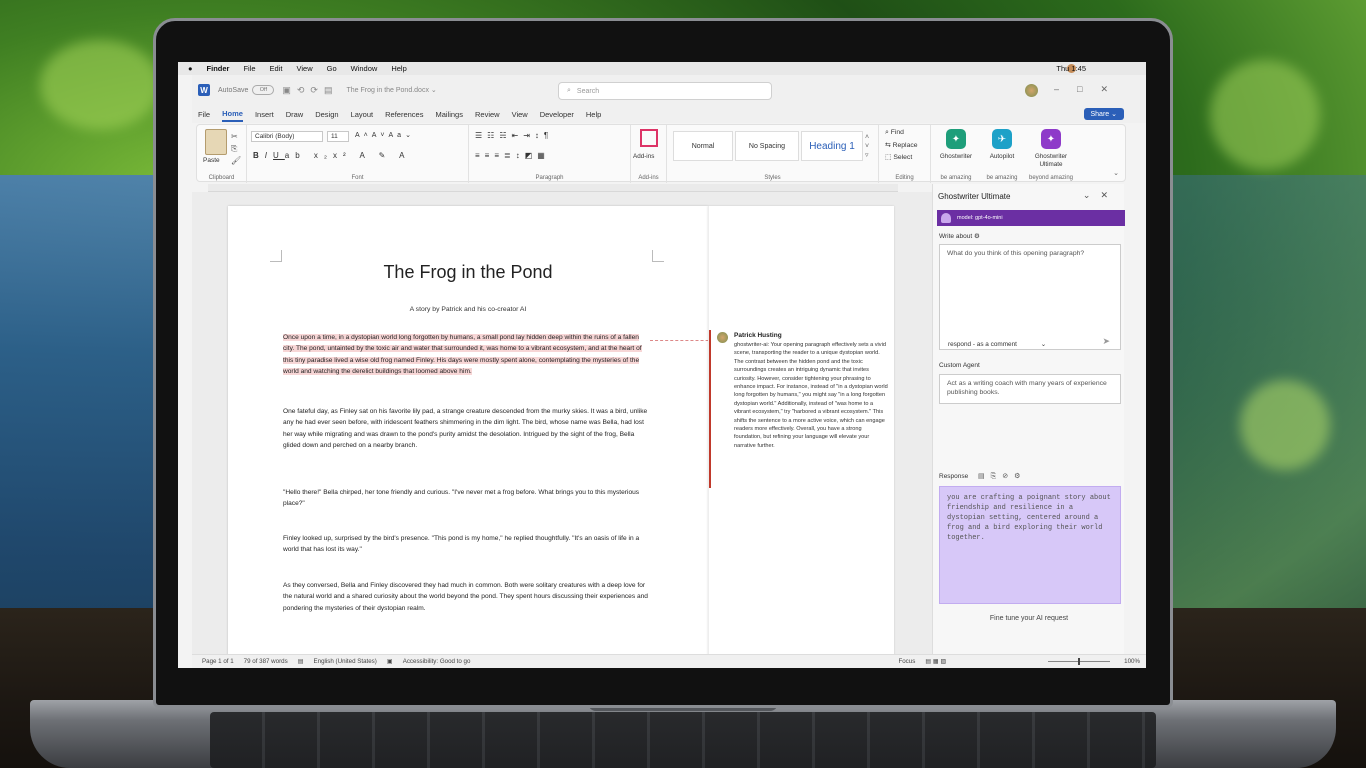  What do you see at coordinates (468, 272) in the screenshot?
I see `document-heading: The Frog in the Pond` at bounding box center [468, 272].